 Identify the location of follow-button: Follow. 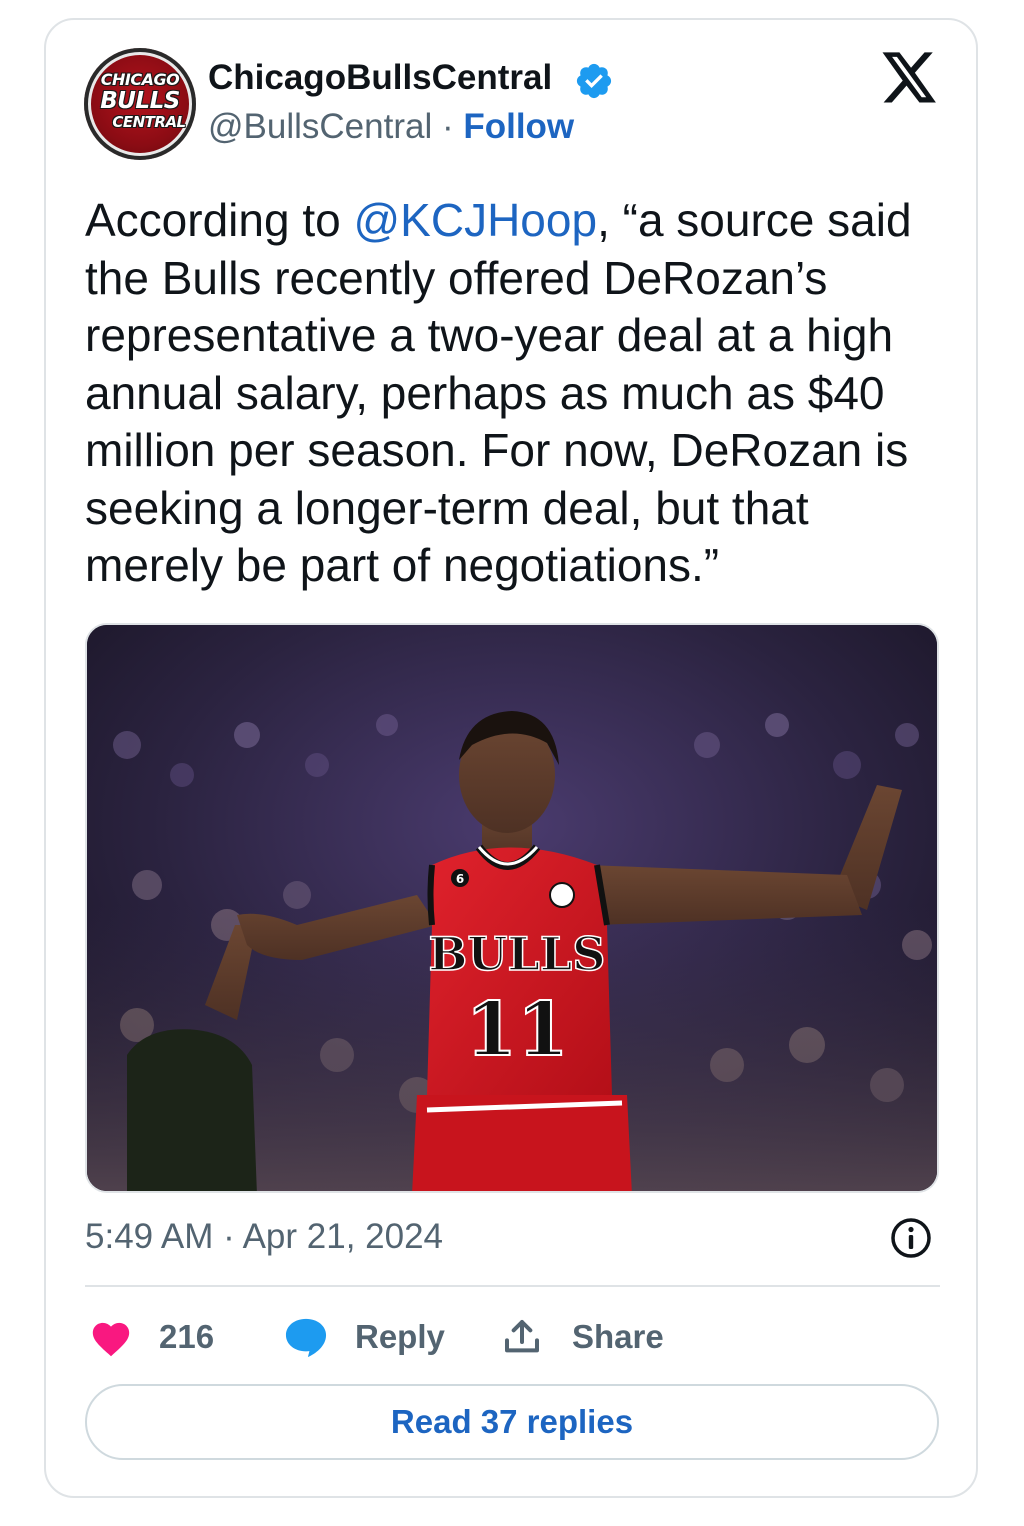
(518, 126).